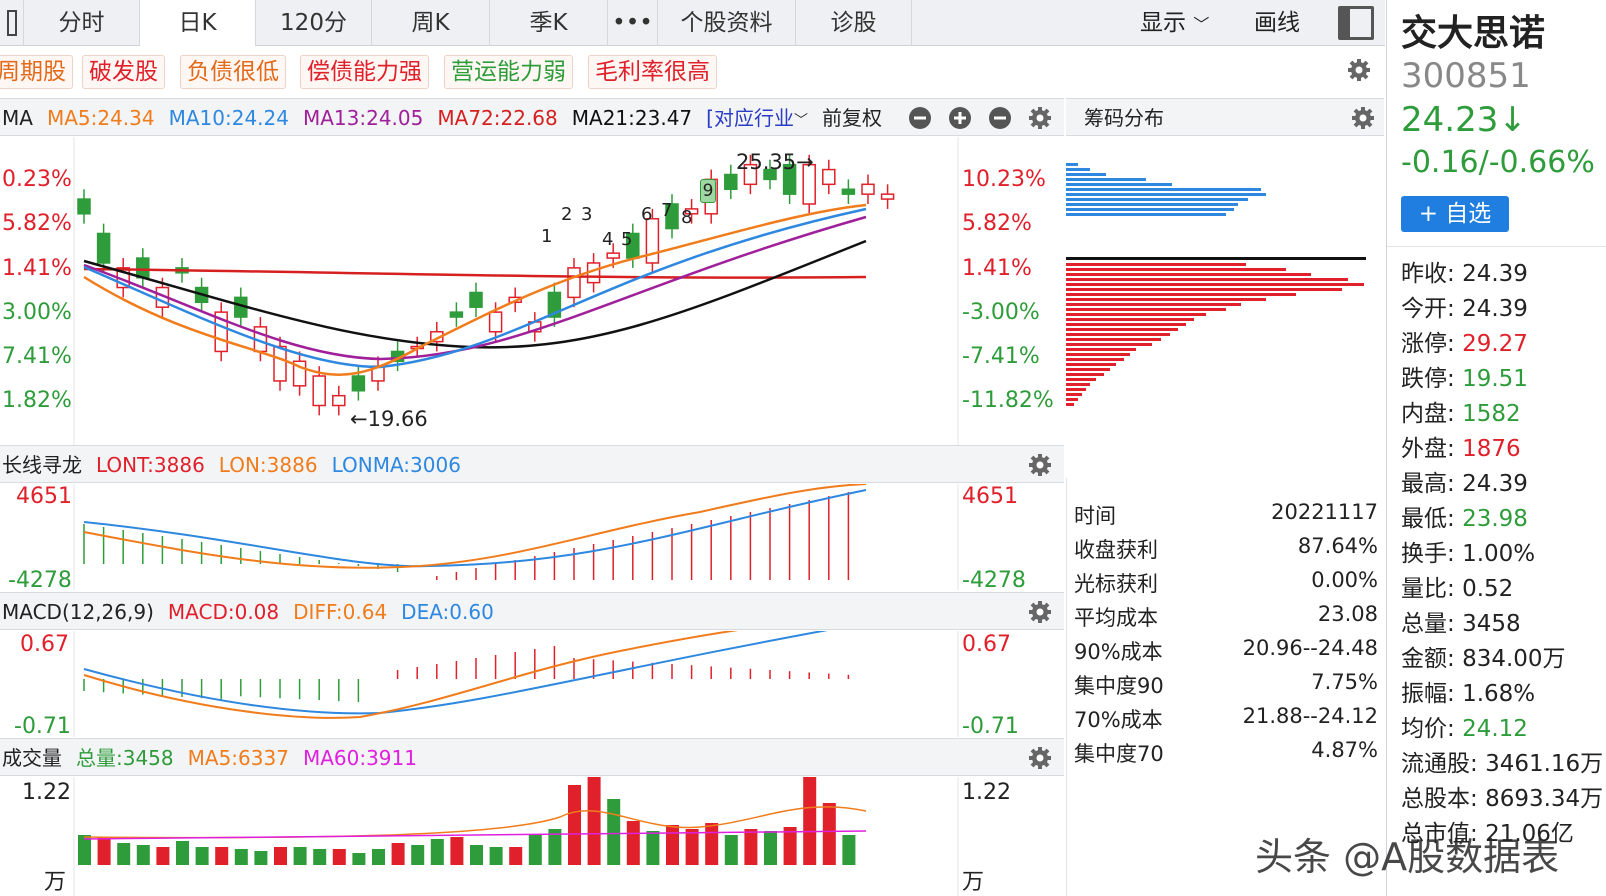 The image size is (1606, 896). I want to click on macd-axis-top: 0.67, so click(986, 644).